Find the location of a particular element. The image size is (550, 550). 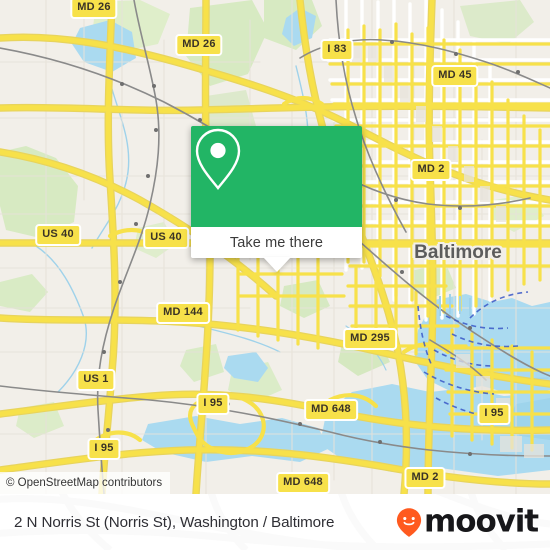

route-shield-i-95-b: I 95 is located at coordinates (213, 404).